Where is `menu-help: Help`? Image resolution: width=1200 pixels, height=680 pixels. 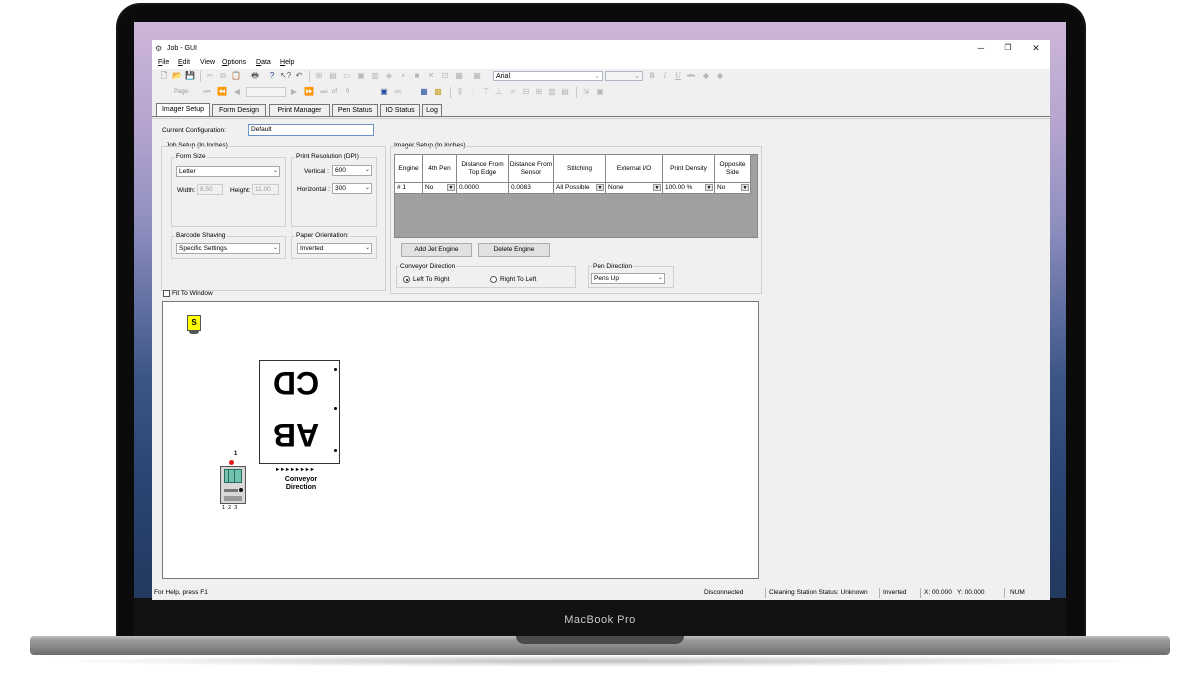
menu-help: Help is located at coordinates (287, 62).